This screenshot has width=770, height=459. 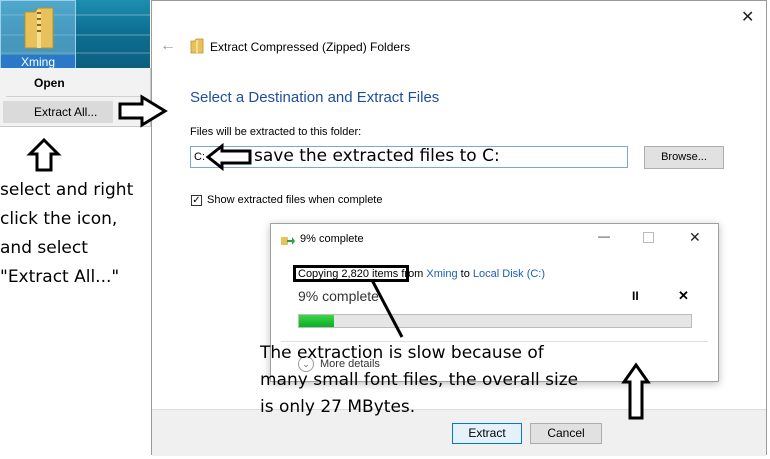 What do you see at coordinates (377, 156) in the screenshot?
I see `annotation-destination-note: save the extracted files to C:` at bounding box center [377, 156].